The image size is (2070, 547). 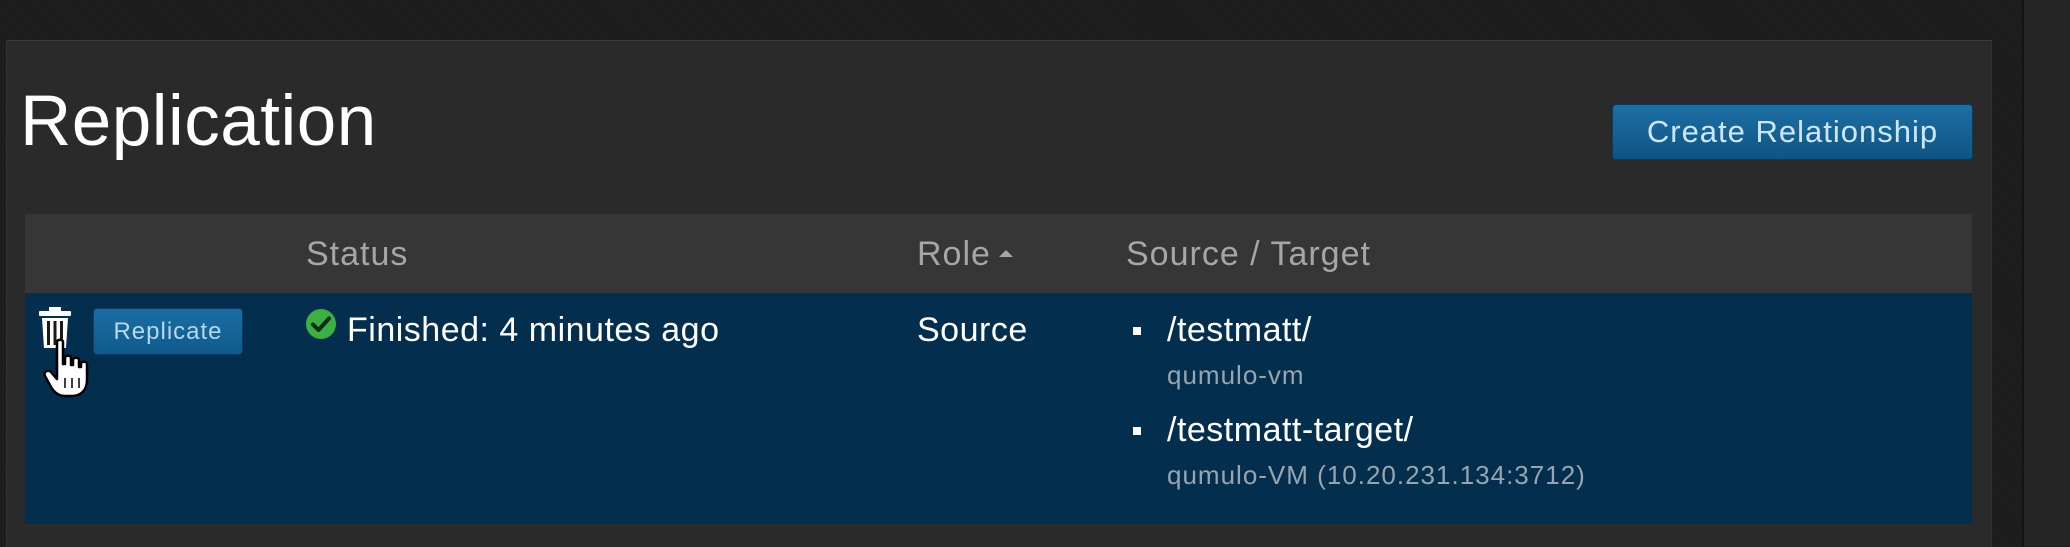 What do you see at coordinates (1005, 253) in the screenshot?
I see `sort-ascending-icon` at bounding box center [1005, 253].